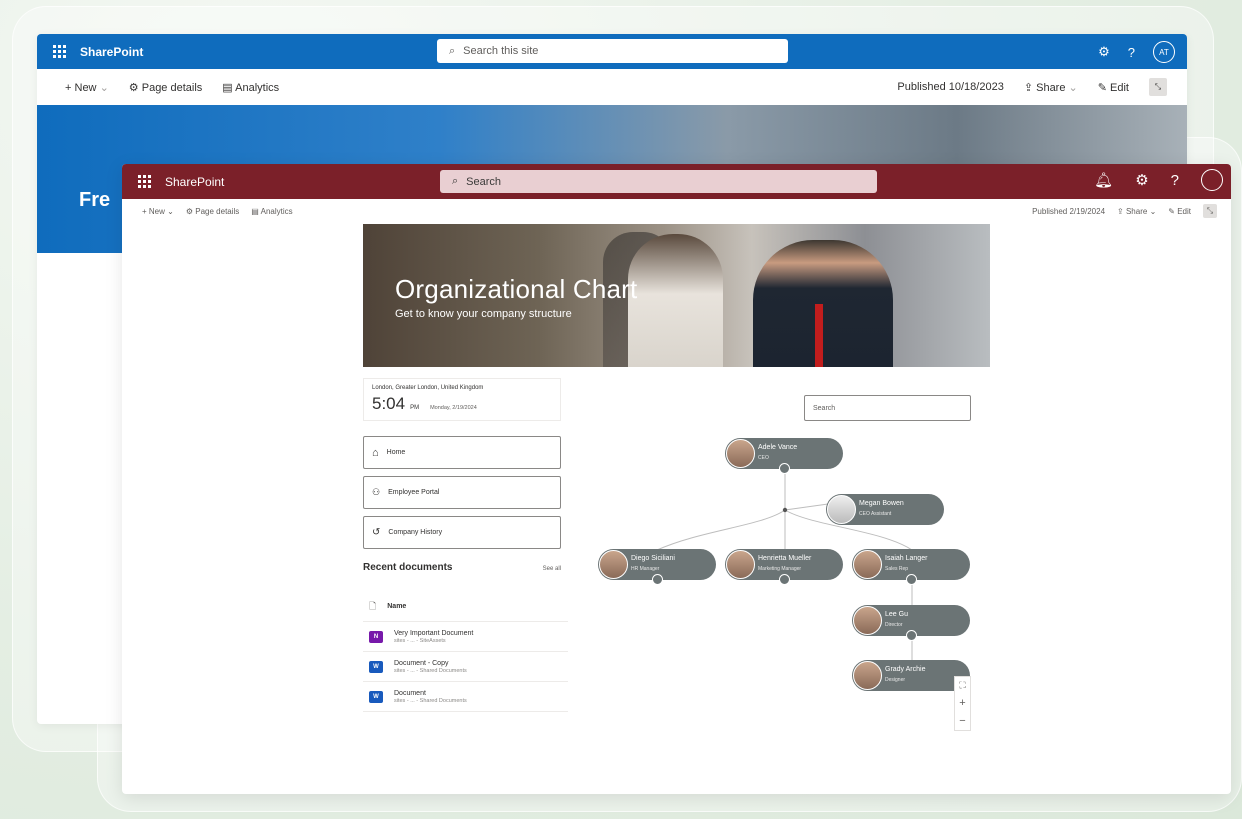  I want to click on zoom-out-button: −, so click(962, 721).